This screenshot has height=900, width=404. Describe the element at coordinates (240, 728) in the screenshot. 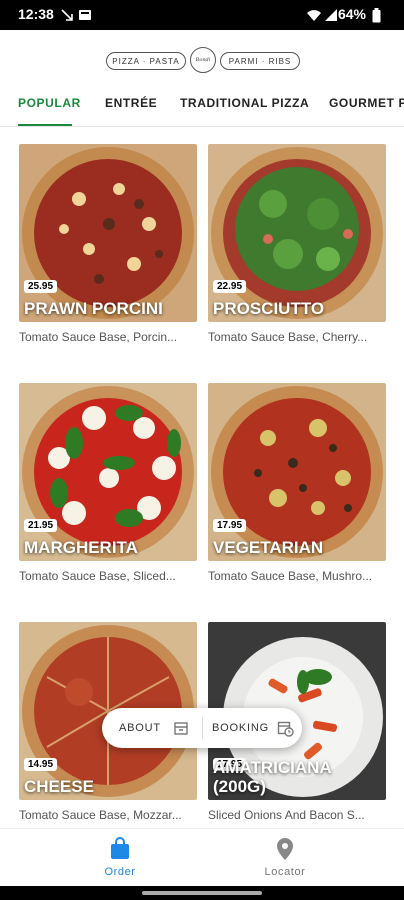

I see `booking-label: BOOKING` at that location.